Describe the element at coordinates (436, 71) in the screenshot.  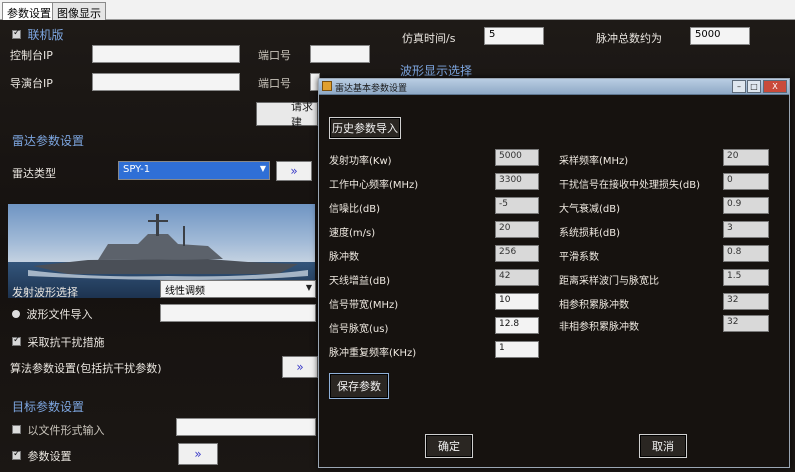
I see `waveform-display-label: 波形显示选择` at that location.